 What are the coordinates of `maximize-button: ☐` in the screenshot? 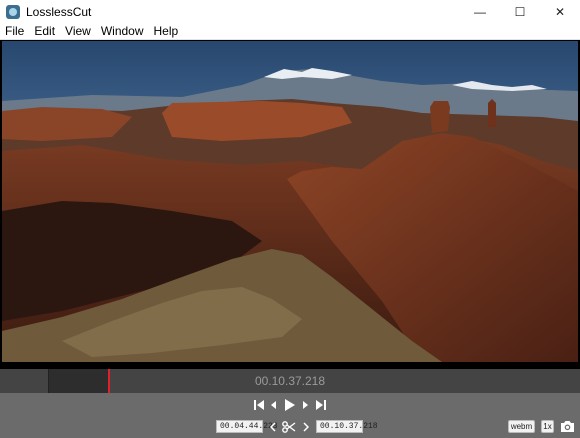 It's located at (520, 11).